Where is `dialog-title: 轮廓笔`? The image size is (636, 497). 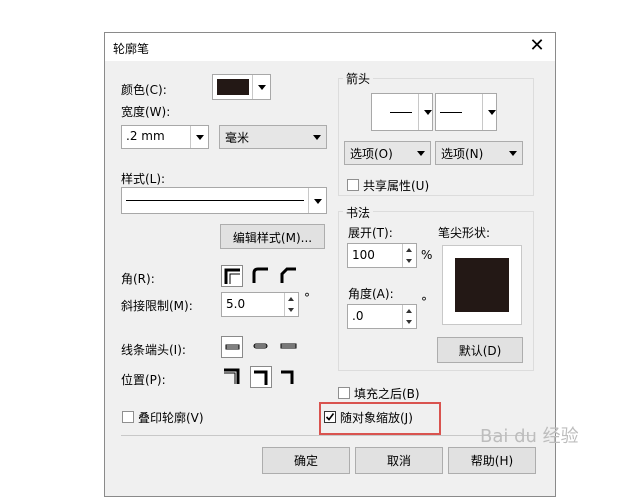 dialog-title: 轮廓笔 is located at coordinates (131, 49).